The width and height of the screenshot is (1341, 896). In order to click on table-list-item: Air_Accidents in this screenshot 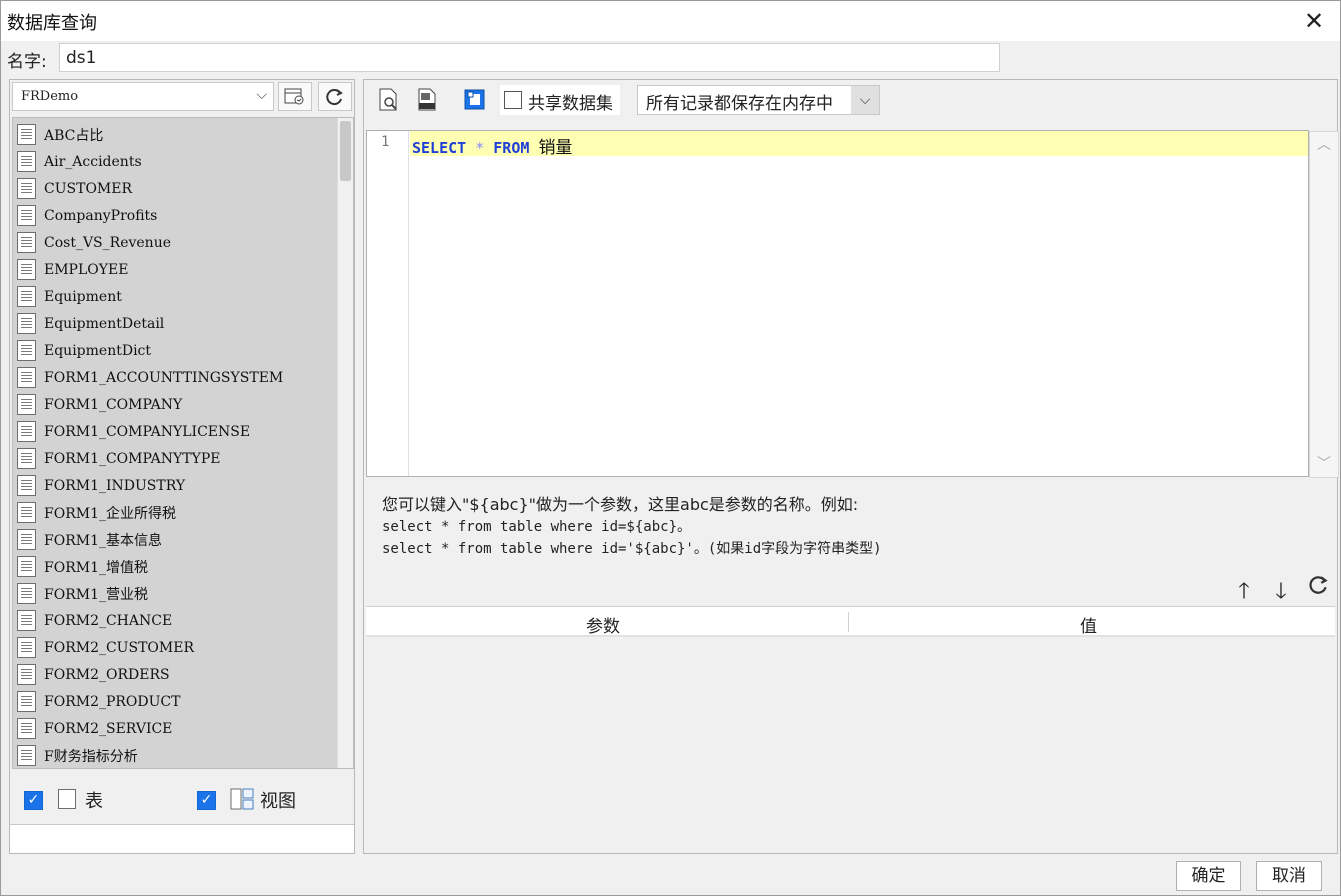, I will do `click(177, 161)`.